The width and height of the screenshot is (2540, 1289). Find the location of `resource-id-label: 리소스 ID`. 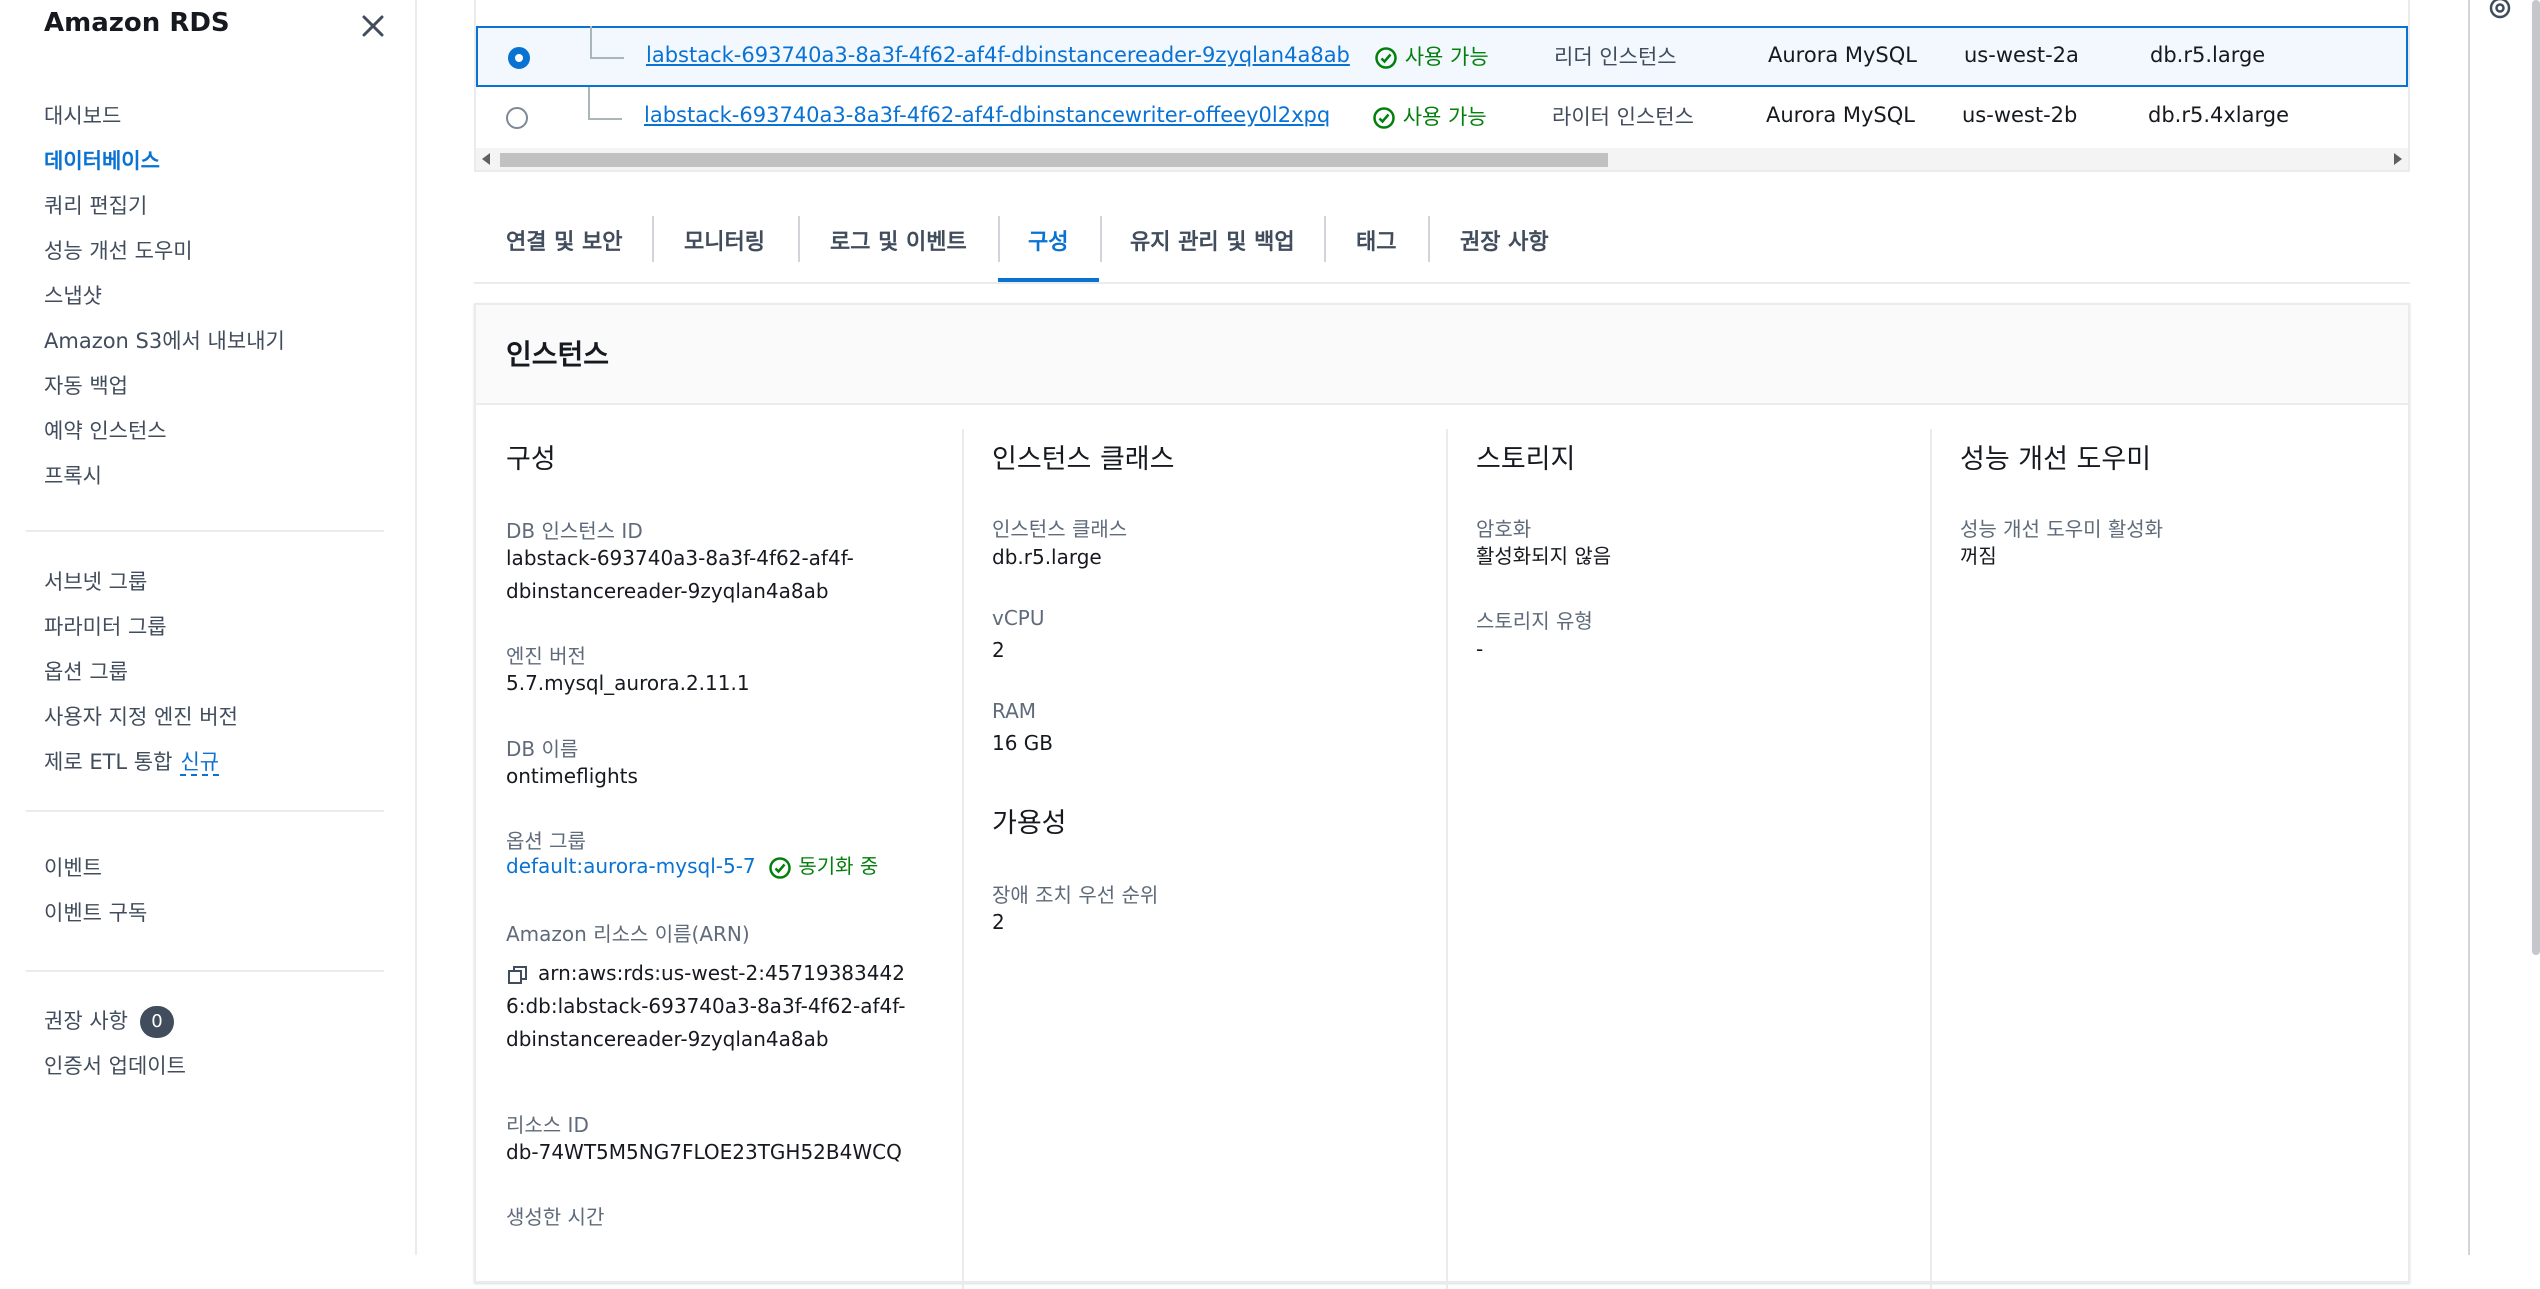

resource-id-label: 리소스 ID is located at coordinates (547, 1125).